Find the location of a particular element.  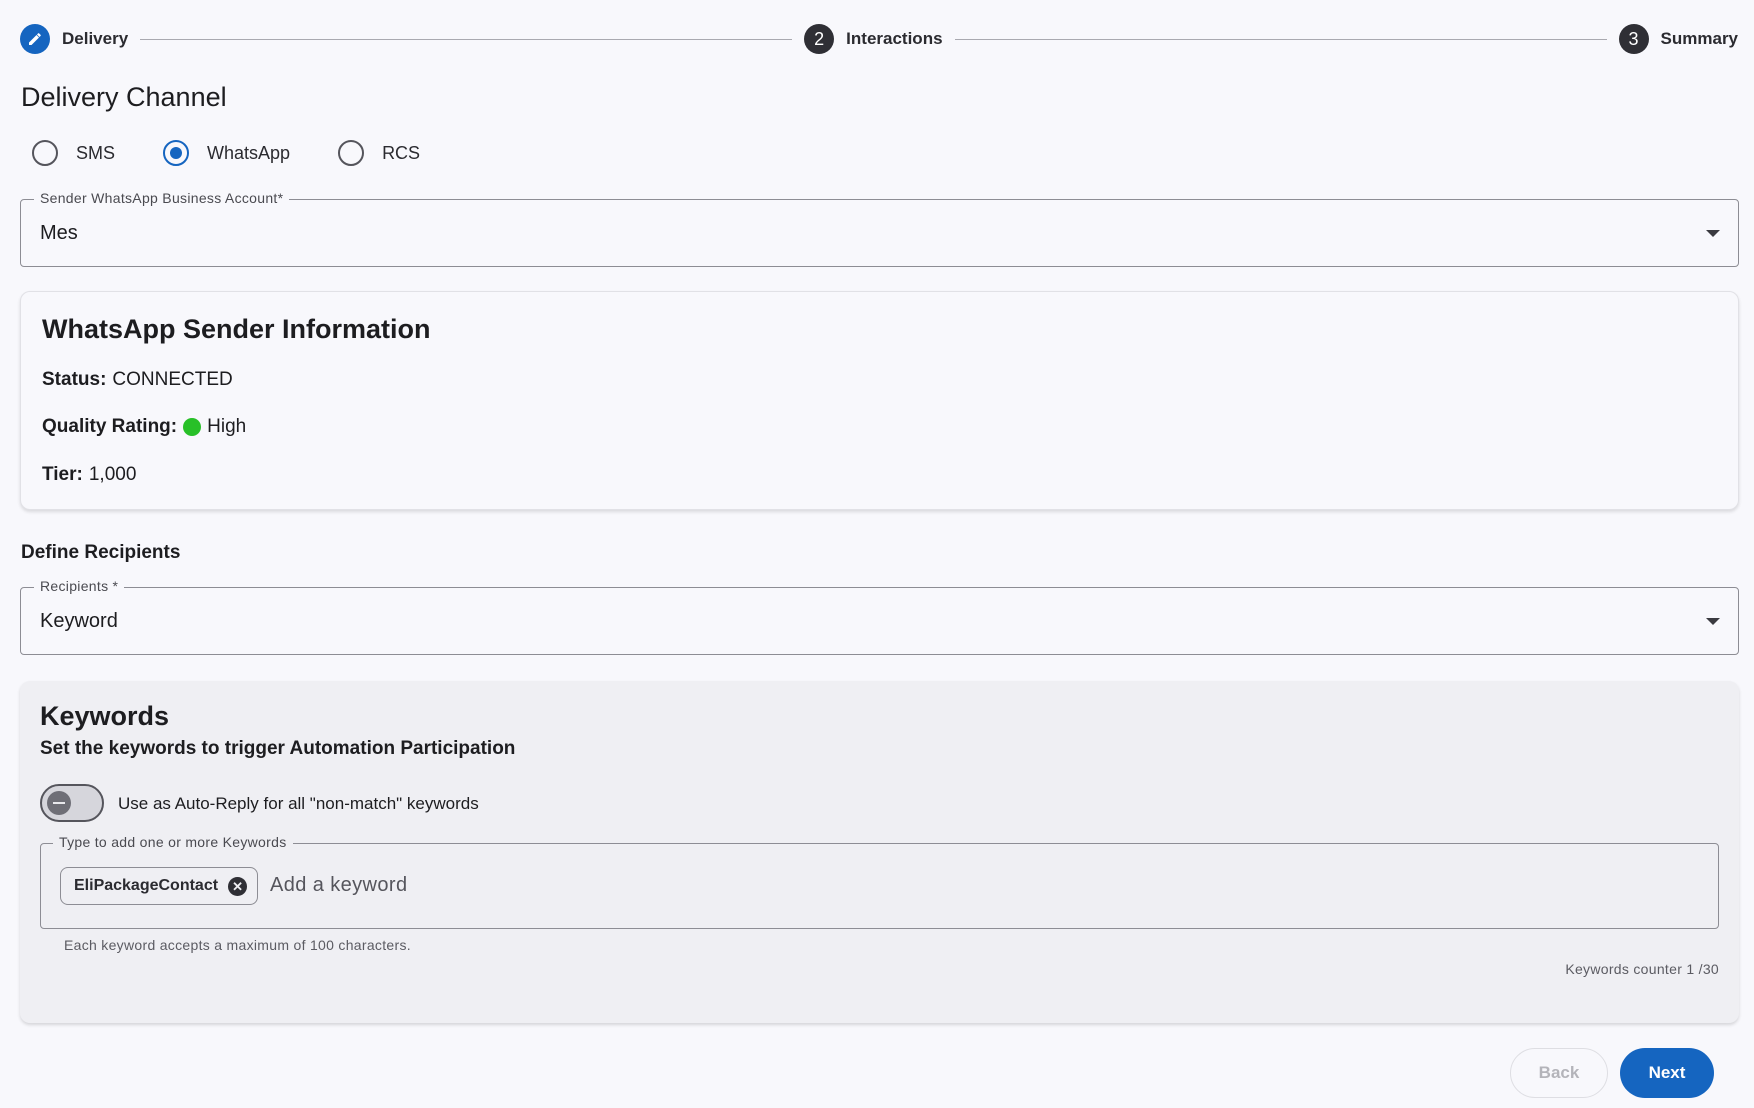

recipients-label: Recipients * is located at coordinates (79, 586).